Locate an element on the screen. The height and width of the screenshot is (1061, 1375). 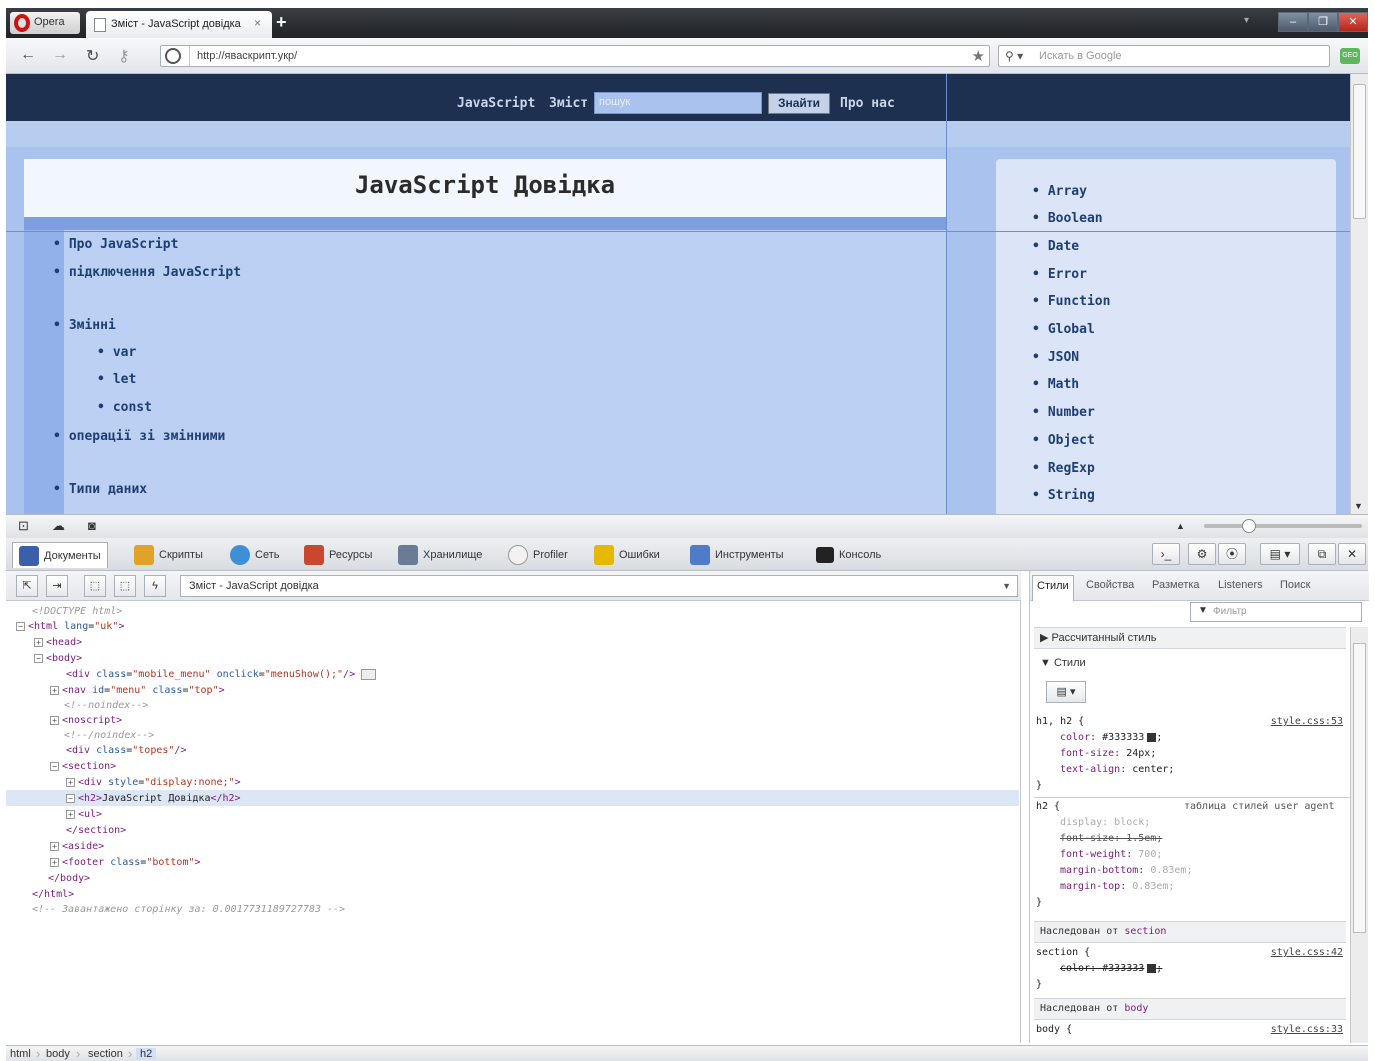
dom-node: + <aside> is located at coordinates (77, 846).